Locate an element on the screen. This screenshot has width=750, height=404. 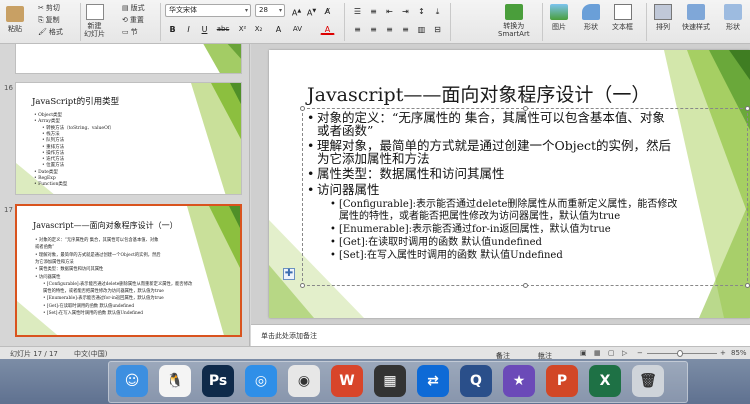
notes-pane: 单击此处添加备注 is located at coordinates (500, 335).